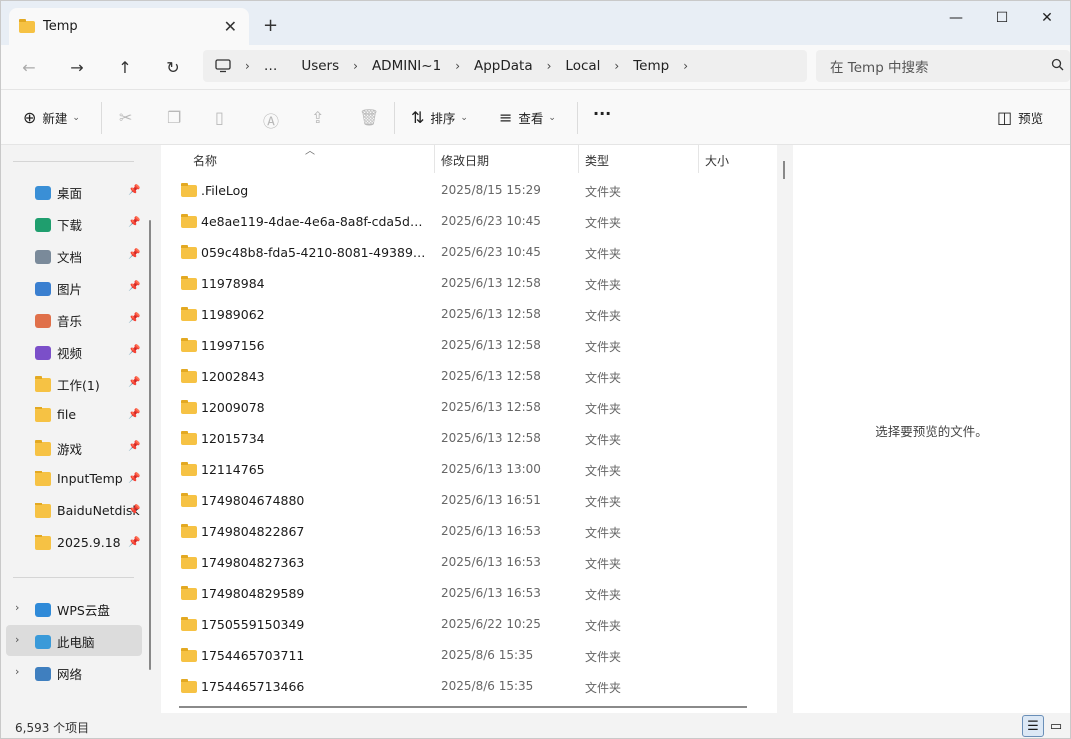 The width and height of the screenshot is (1071, 739). I want to click on back-button: ←, so click(29, 67).